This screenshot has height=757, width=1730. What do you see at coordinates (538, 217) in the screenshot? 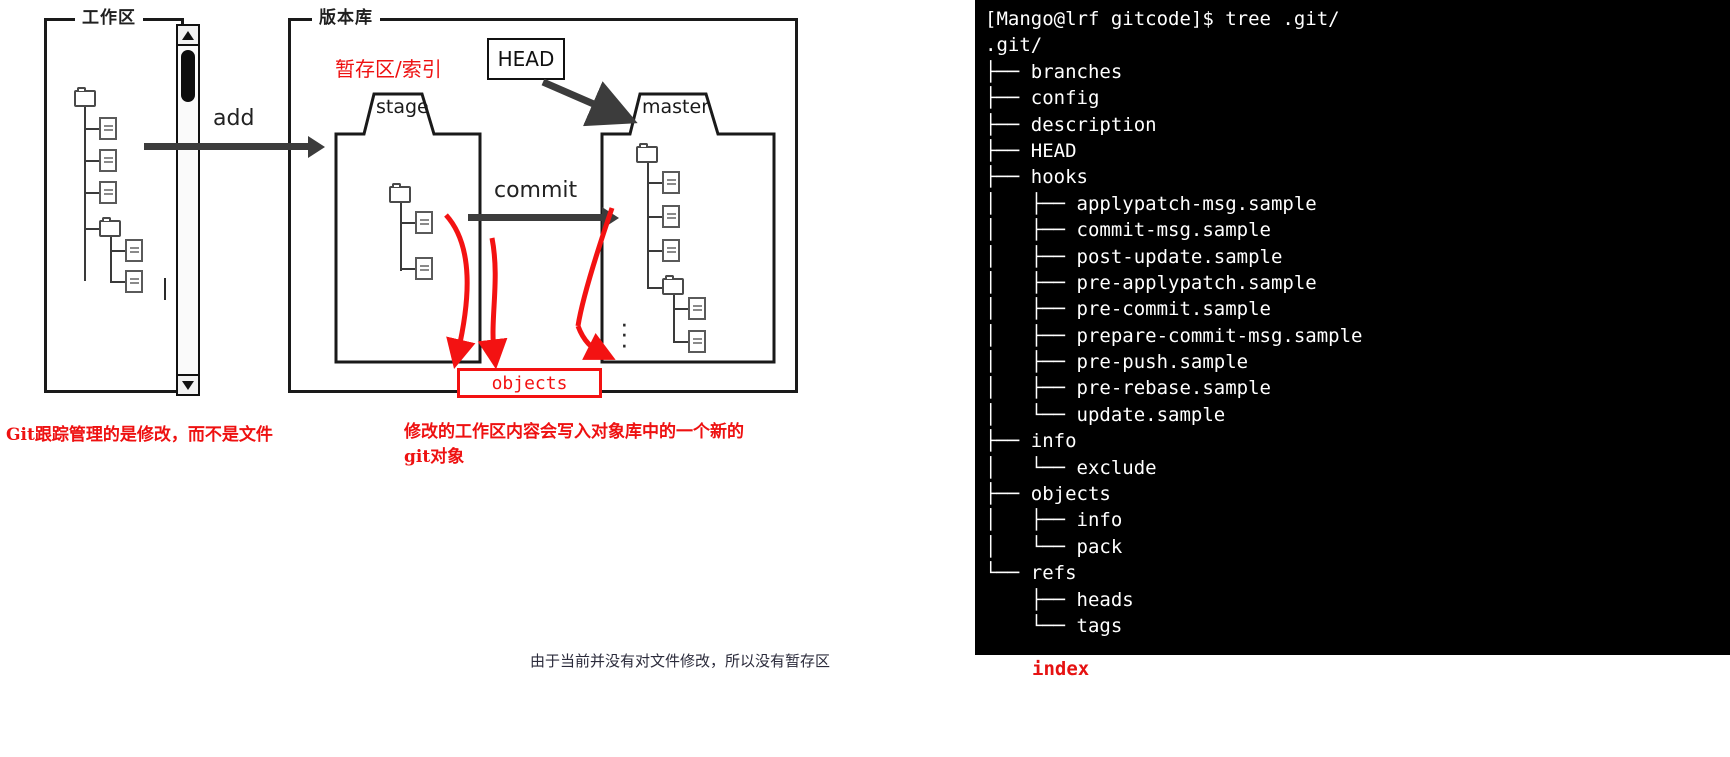
I see `commit-arrow-line` at bounding box center [538, 217].